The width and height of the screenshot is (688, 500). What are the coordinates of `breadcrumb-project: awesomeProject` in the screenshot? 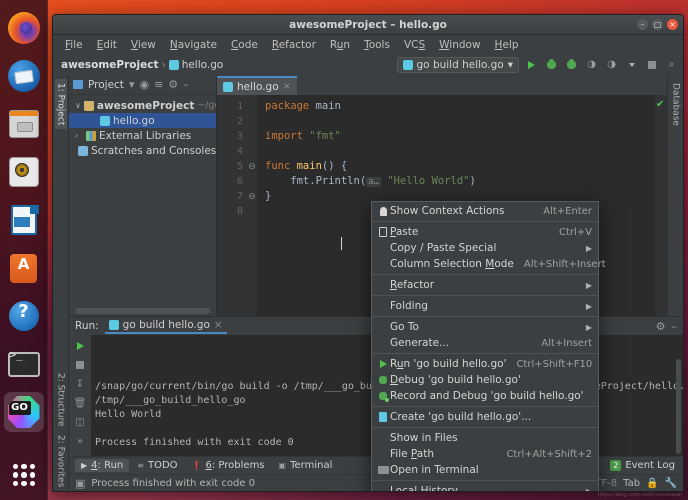 It's located at (109, 65).